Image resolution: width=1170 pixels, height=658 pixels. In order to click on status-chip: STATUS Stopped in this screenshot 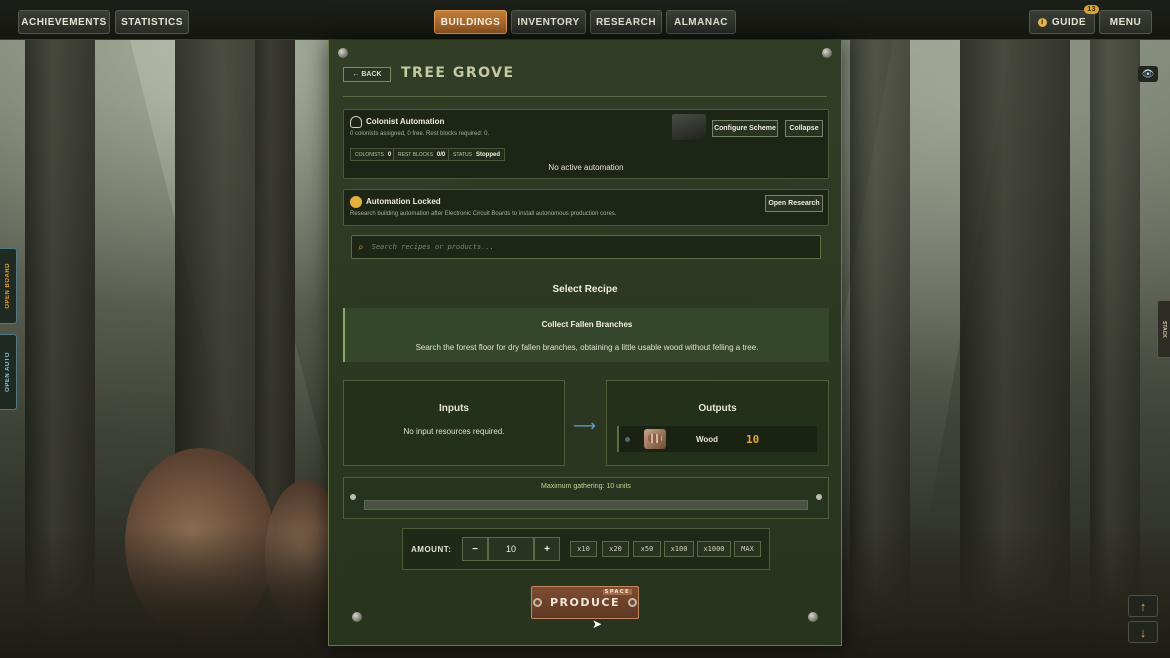, I will do `click(476, 154)`.